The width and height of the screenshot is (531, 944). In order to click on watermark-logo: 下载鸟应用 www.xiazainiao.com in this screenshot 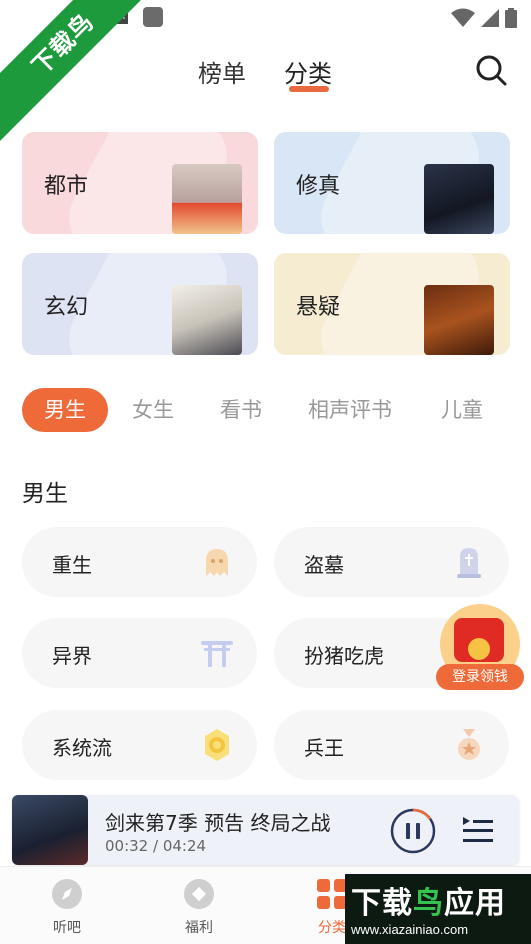, I will do `click(438, 909)`.